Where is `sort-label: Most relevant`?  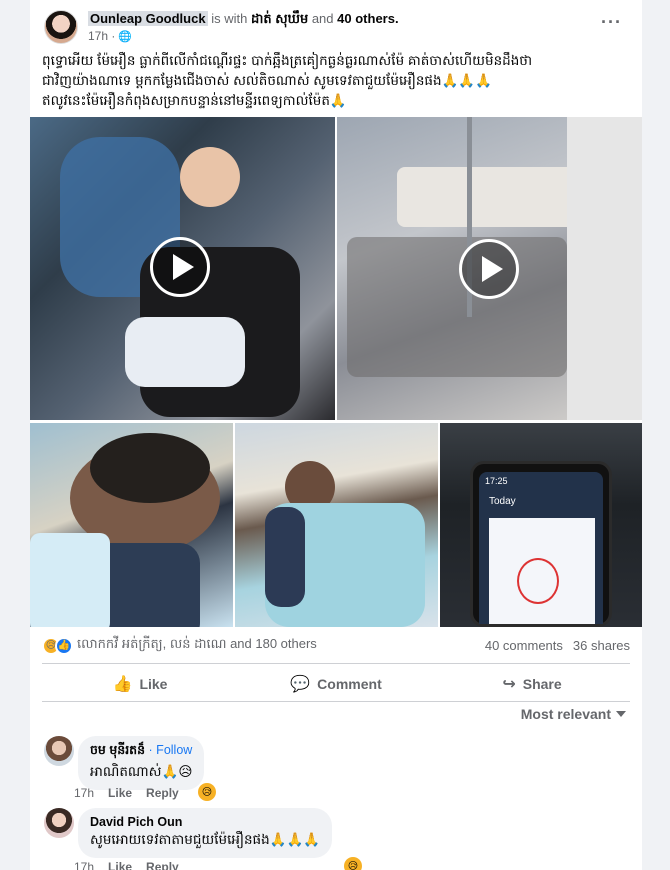
sort-label: Most relevant is located at coordinates (565, 714).